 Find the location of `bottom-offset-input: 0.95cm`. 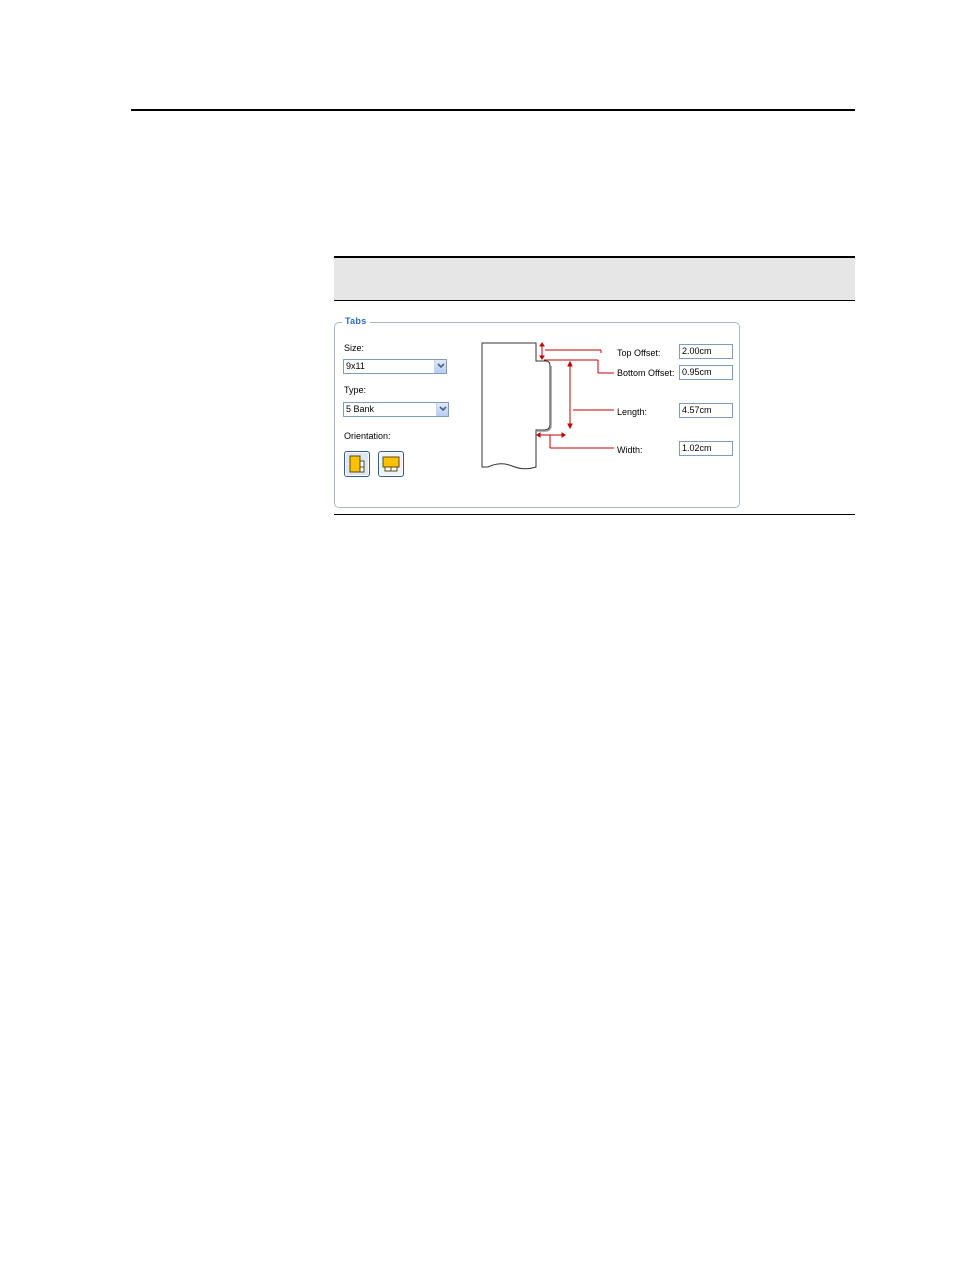

bottom-offset-input: 0.95cm is located at coordinates (706, 372).